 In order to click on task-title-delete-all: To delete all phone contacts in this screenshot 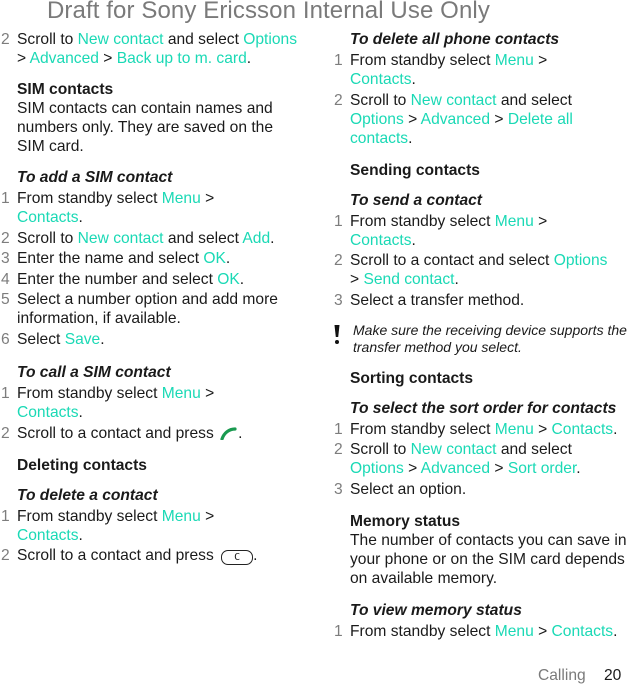, I will do `click(455, 39)`.